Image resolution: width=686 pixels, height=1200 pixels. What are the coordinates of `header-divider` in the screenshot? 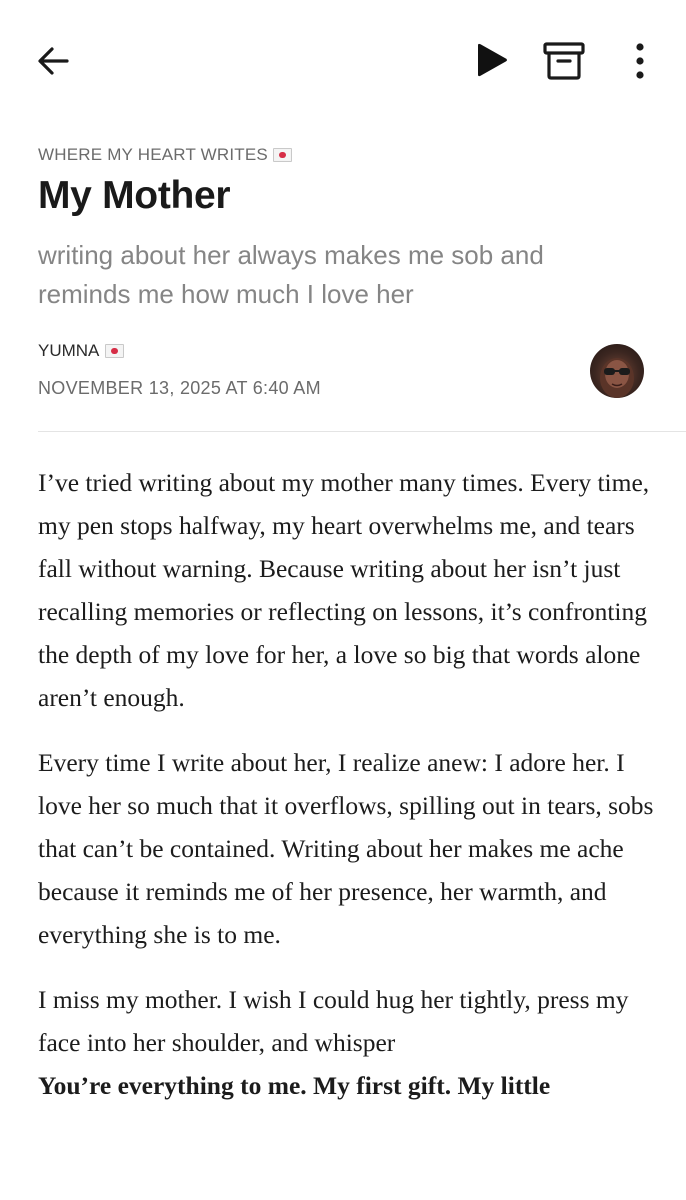 It's located at (362, 431).